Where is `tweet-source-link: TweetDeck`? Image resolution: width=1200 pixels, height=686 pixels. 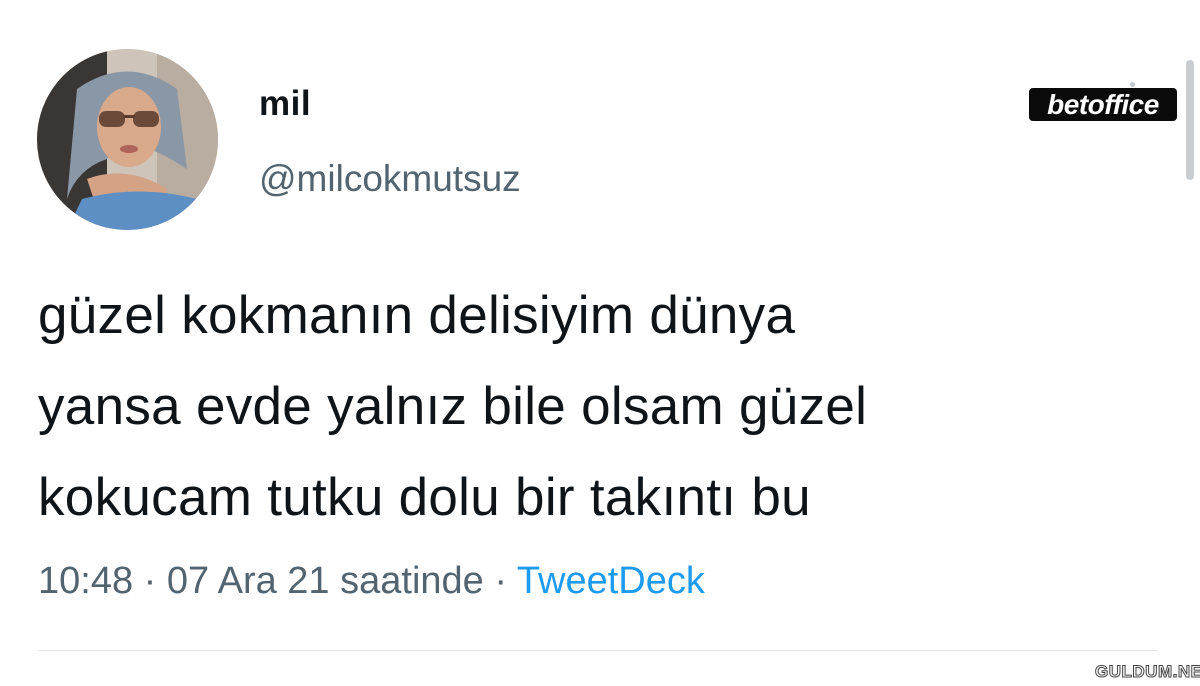
tweet-source-link: TweetDeck is located at coordinates (611, 581).